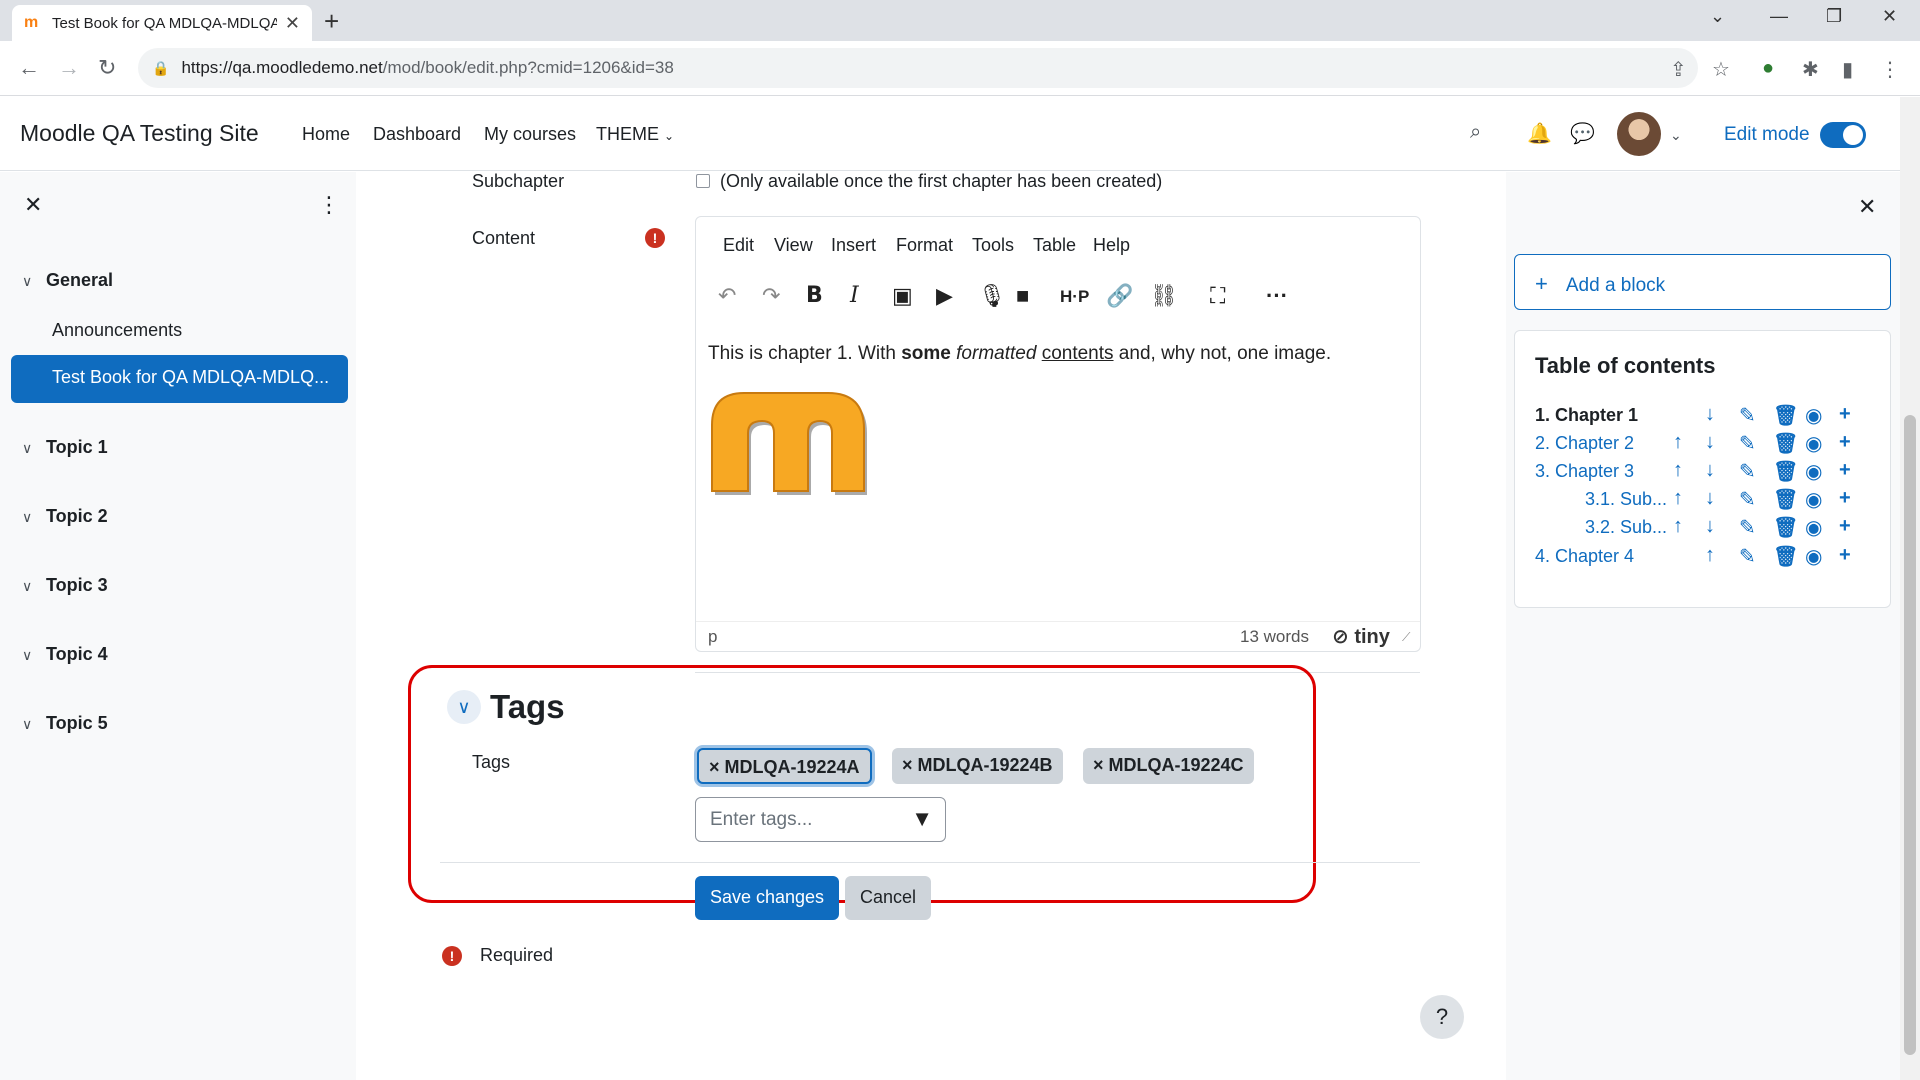 The image size is (1920, 1080). What do you see at coordinates (922, 819) in the screenshot?
I see `dropdown-caret-icon: ▼` at bounding box center [922, 819].